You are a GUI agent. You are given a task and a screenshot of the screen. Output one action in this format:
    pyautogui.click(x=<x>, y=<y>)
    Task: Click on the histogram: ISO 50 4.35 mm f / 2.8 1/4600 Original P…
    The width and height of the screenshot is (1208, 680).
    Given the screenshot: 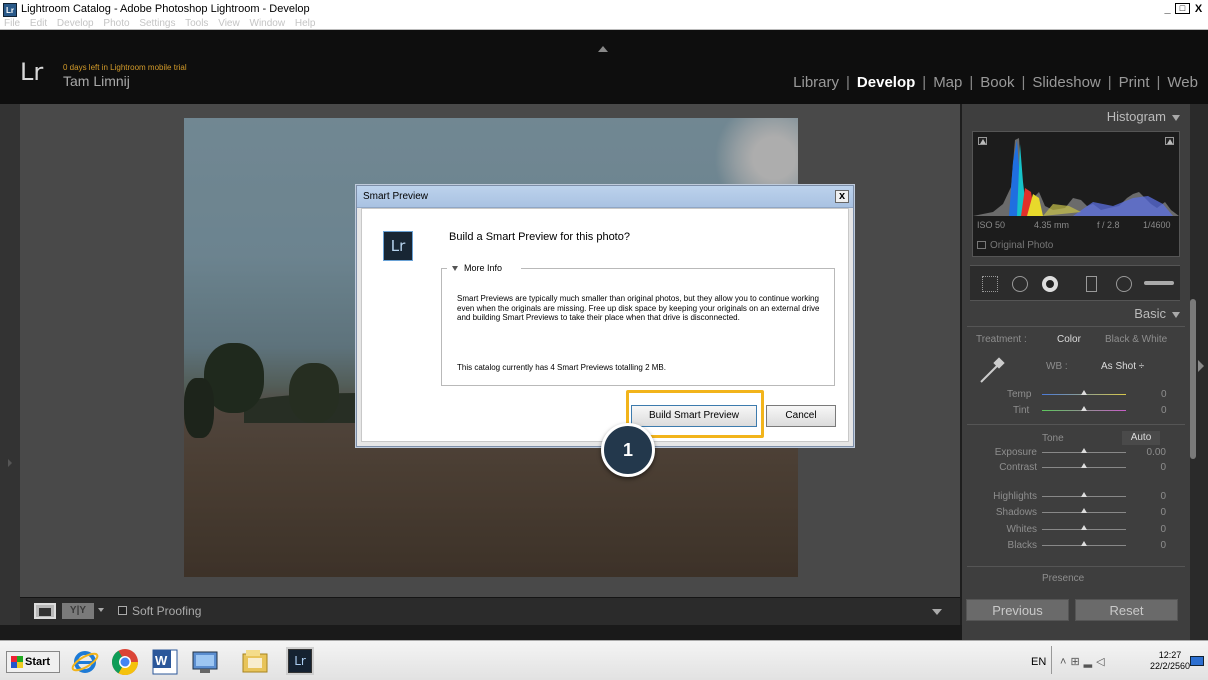 What is the action you would take?
    pyautogui.click(x=1076, y=194)
    